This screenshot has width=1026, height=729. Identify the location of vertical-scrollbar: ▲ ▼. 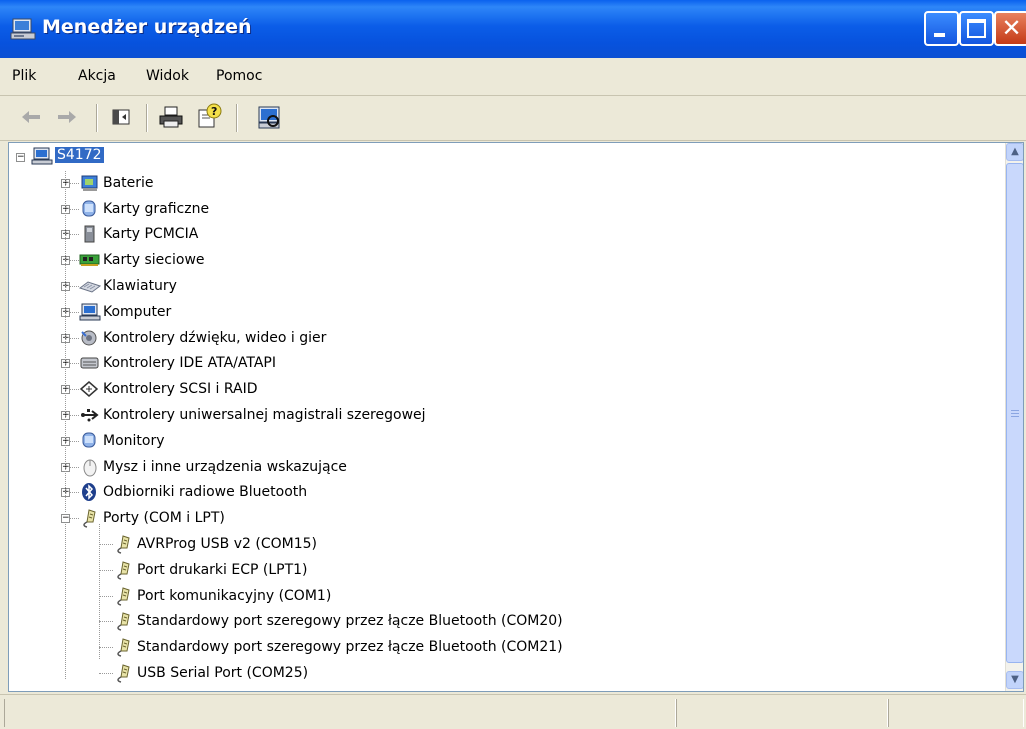
(1014, 417).